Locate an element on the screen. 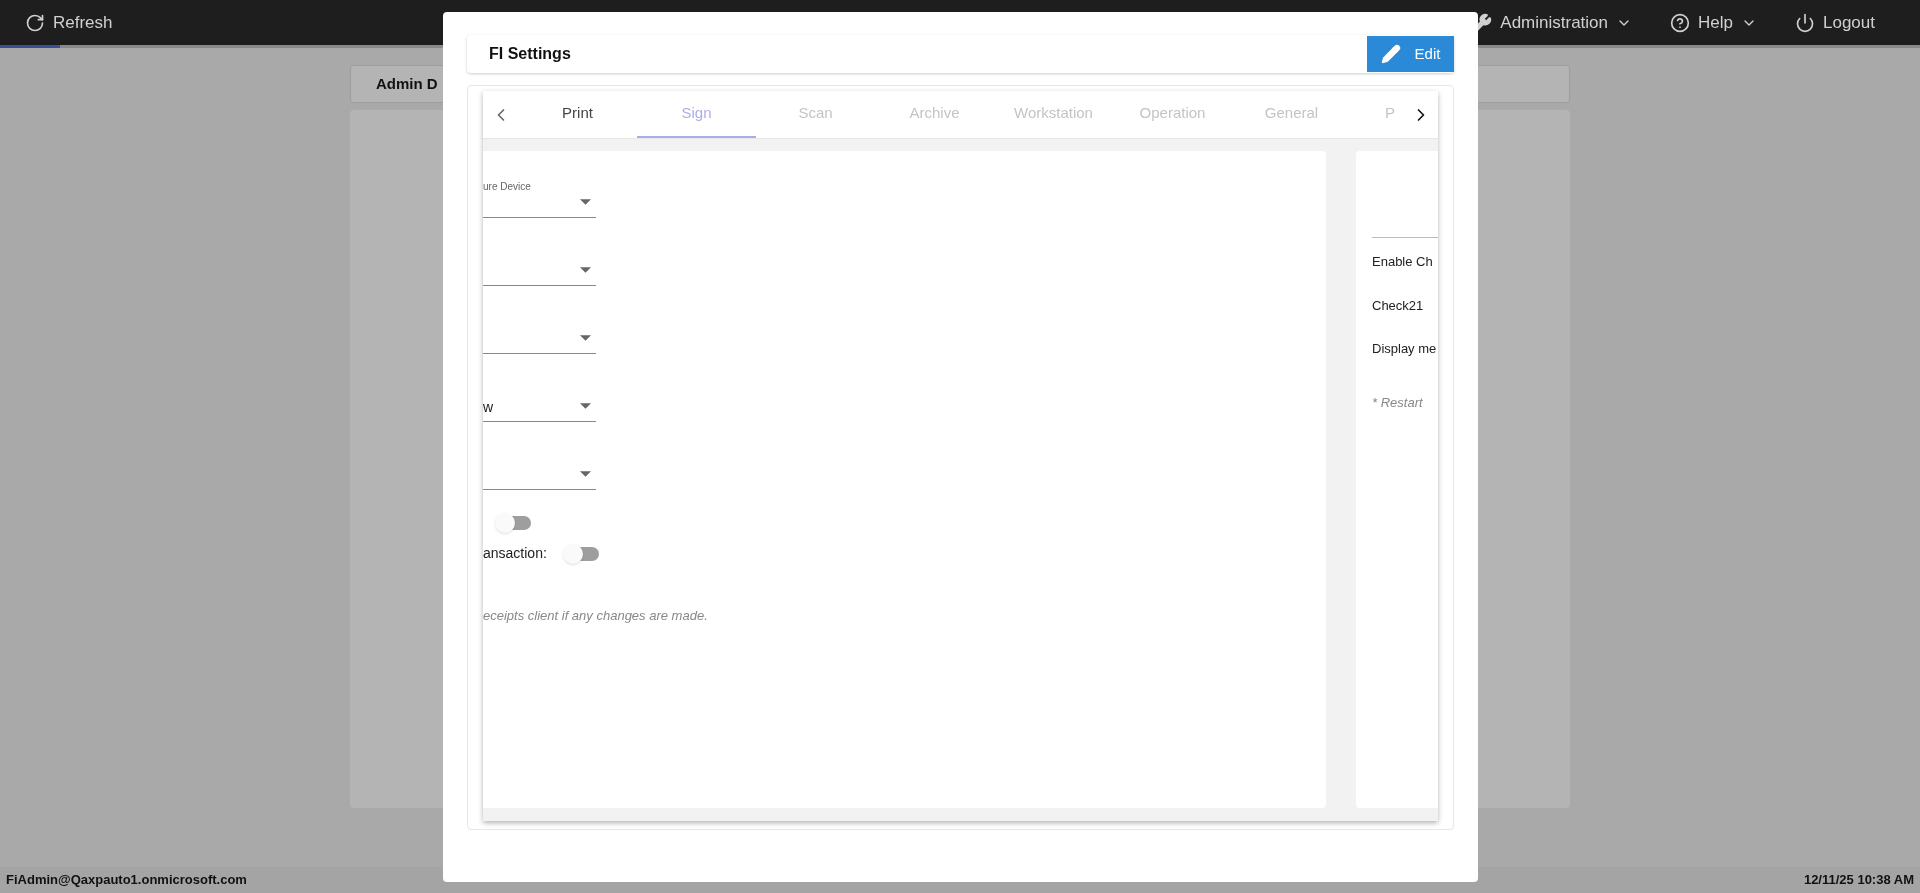 The width and height of the screenshot is (1920, 893). restart-note: * Restart is located at coordinates (1398, 402).